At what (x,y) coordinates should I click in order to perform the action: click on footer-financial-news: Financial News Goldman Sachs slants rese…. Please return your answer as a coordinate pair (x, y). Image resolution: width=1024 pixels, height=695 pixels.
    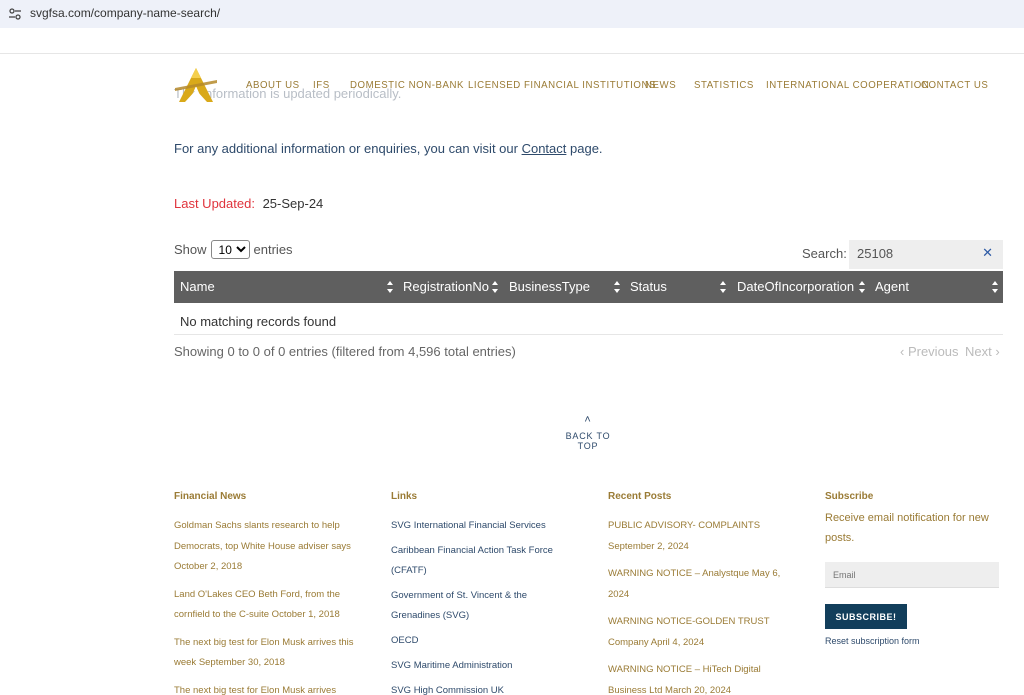
    Looking at the image, I should click on (264, 593).